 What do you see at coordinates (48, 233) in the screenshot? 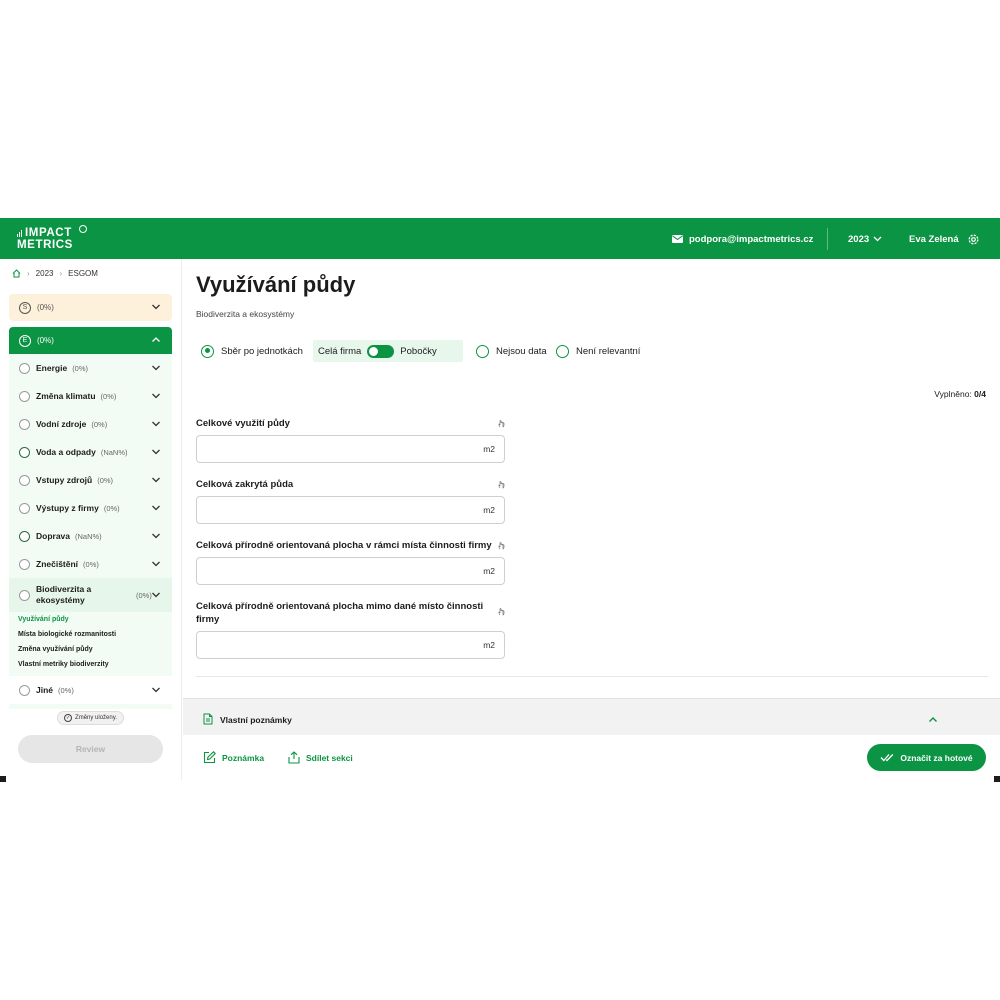
I see `logo-line-1: IMPACT` at bounding box center [48, 233].